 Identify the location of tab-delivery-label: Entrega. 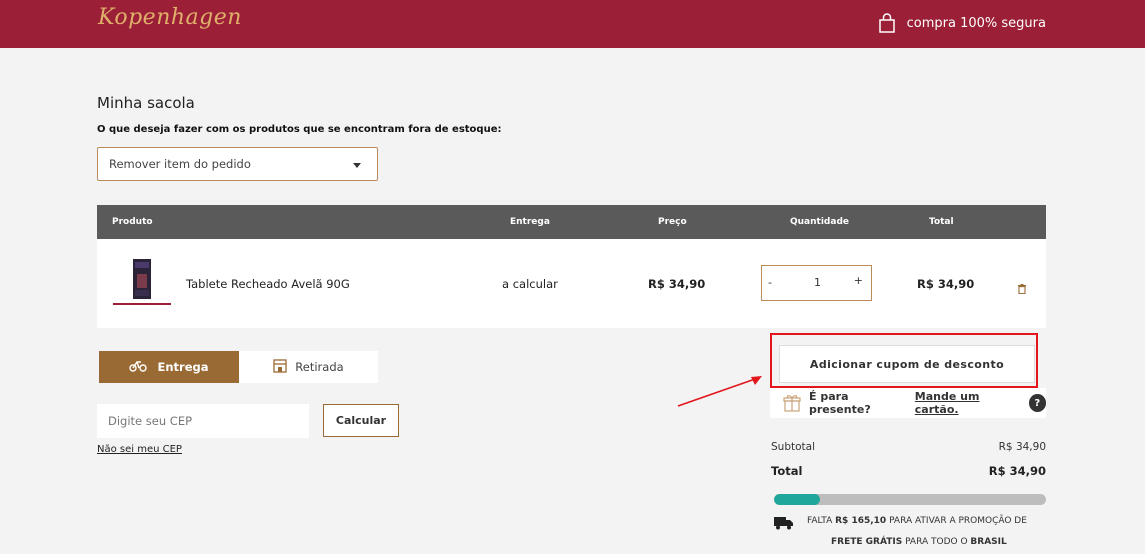
(183, 367).